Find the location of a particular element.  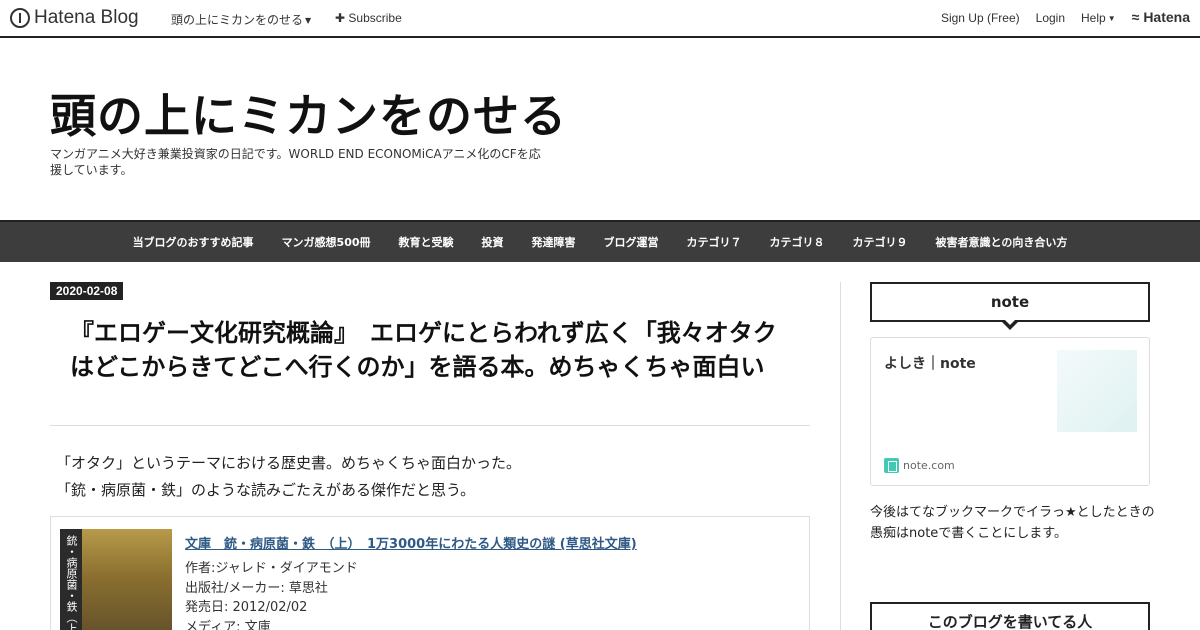

hatena-blog-logo: Hatena Blog is located at coordinates (74, 18).